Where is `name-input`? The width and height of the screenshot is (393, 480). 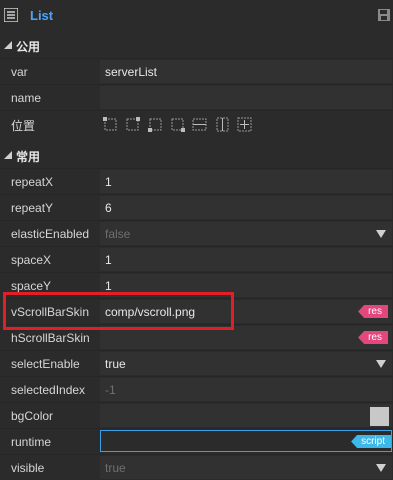
name-input is located at coordinates (246, 97).